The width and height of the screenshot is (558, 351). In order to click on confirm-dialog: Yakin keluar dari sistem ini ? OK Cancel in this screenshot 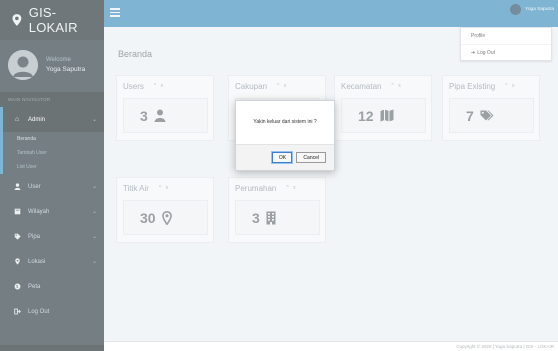, I will do `click(285, 135)`.